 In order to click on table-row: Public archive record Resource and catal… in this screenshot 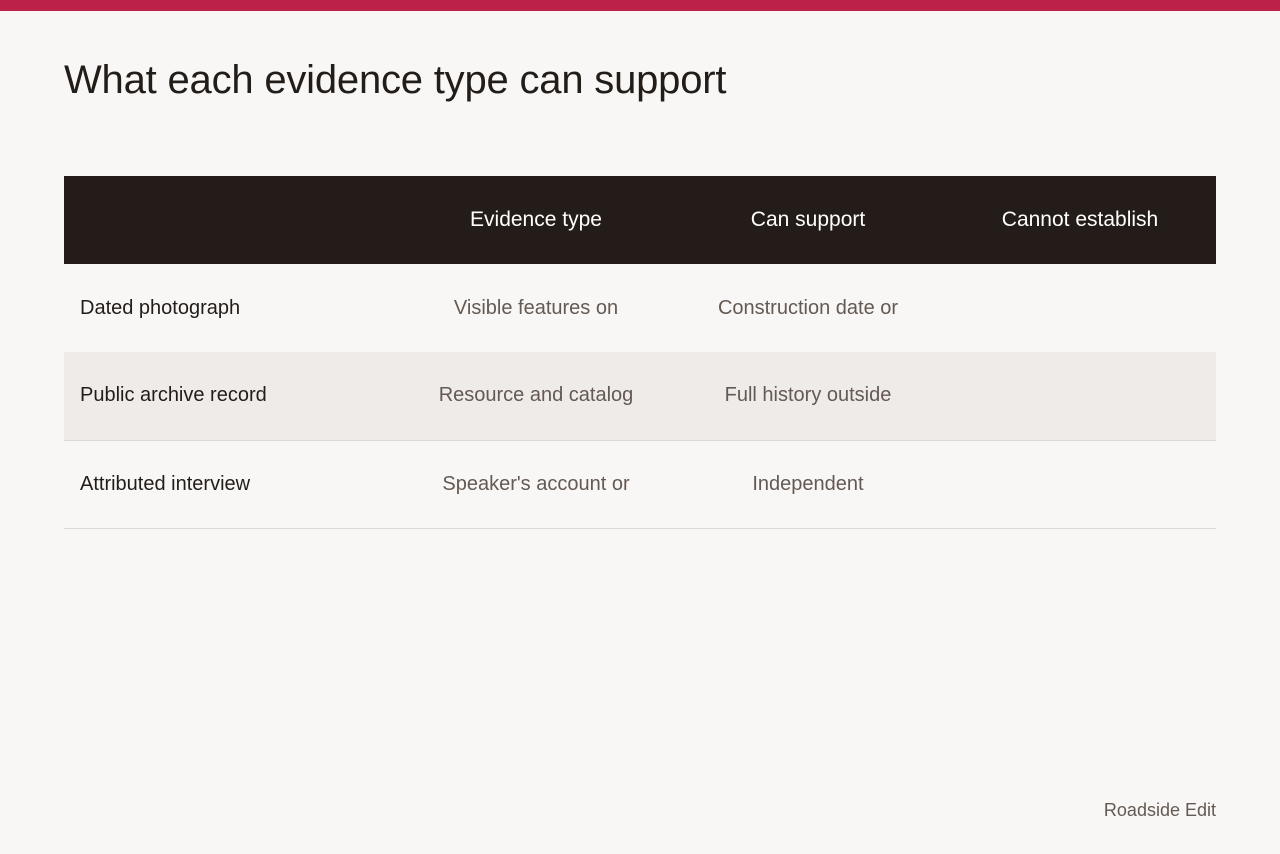, I will do `click(640, 396)`.